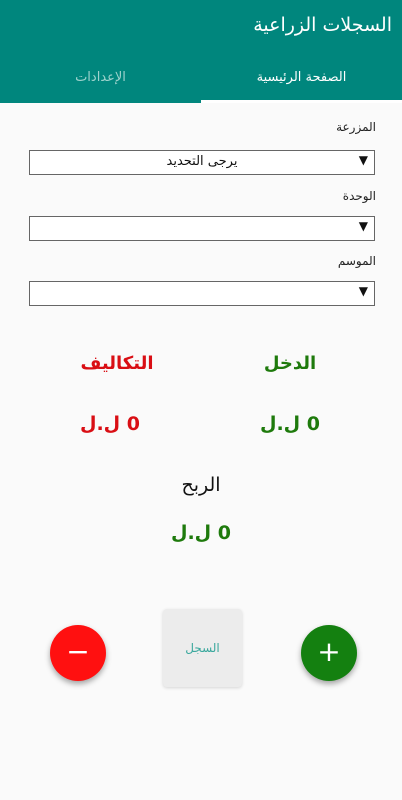  I want to click on unit-select: ▼, so click(202, 228).